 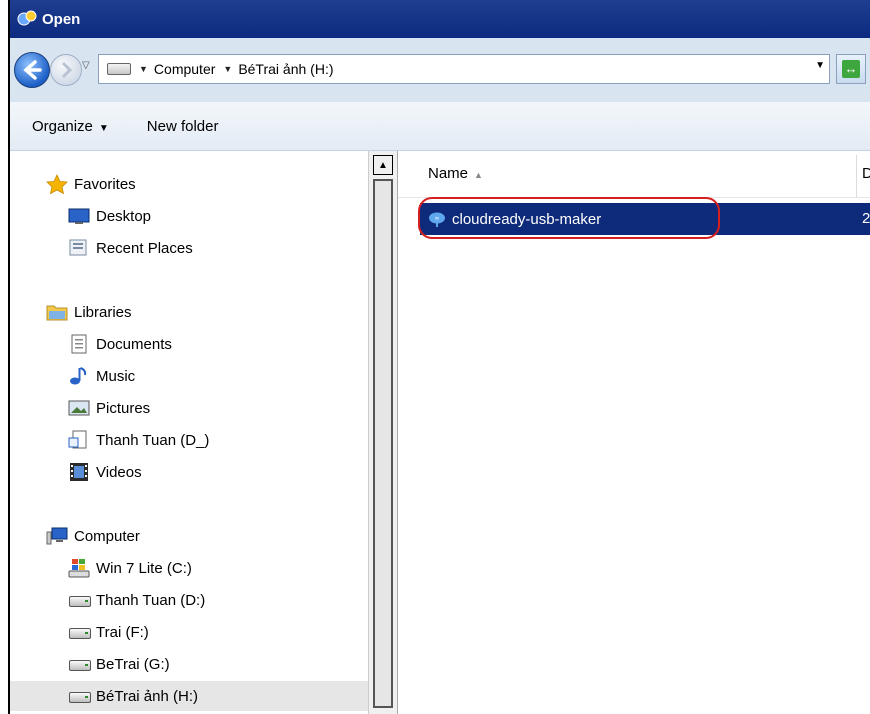 What do you see at coordinates (119, 69) in the screenshot?
I see `drive-icon` at bounding box center [119, 69].